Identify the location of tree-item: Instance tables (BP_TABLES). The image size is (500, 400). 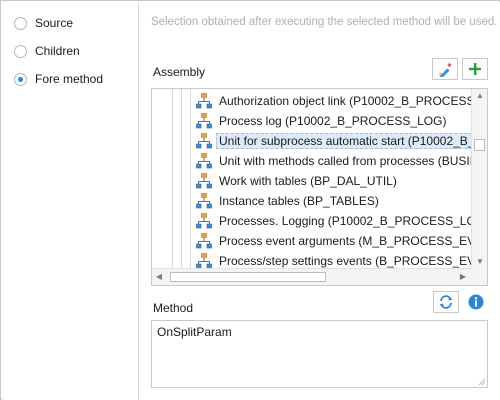
(289, 201).